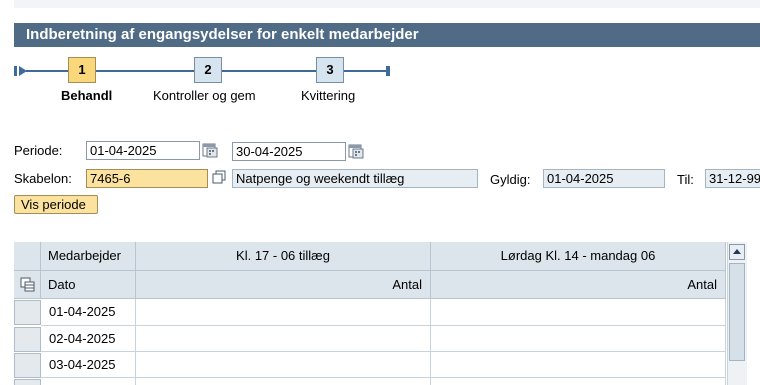  What do you see at coordinates (289, 151) in the screenshot?
I see `periode-to-input: 30-04-2025` at bounding box center [289, 151].